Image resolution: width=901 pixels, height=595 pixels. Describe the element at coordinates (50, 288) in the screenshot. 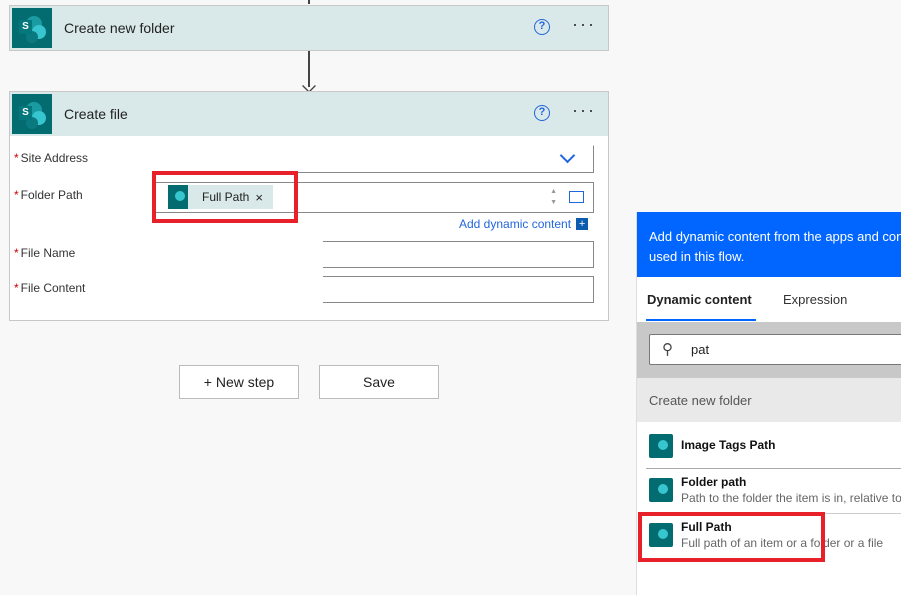

I see `file-content-label: * File Content` at that location.